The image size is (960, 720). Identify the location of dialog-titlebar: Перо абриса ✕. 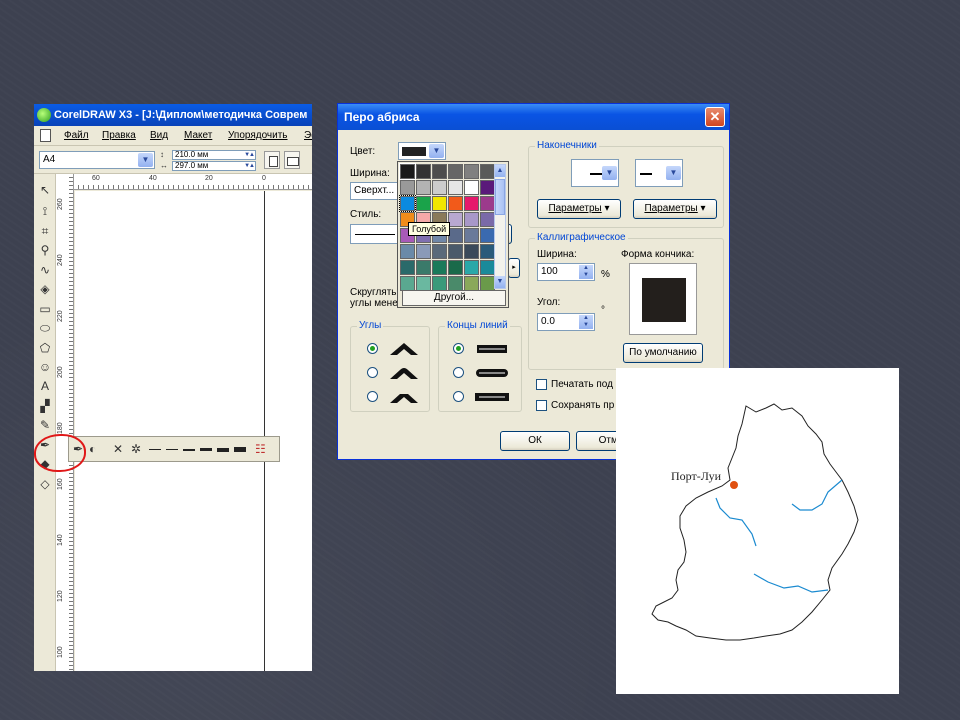
(533, 117).